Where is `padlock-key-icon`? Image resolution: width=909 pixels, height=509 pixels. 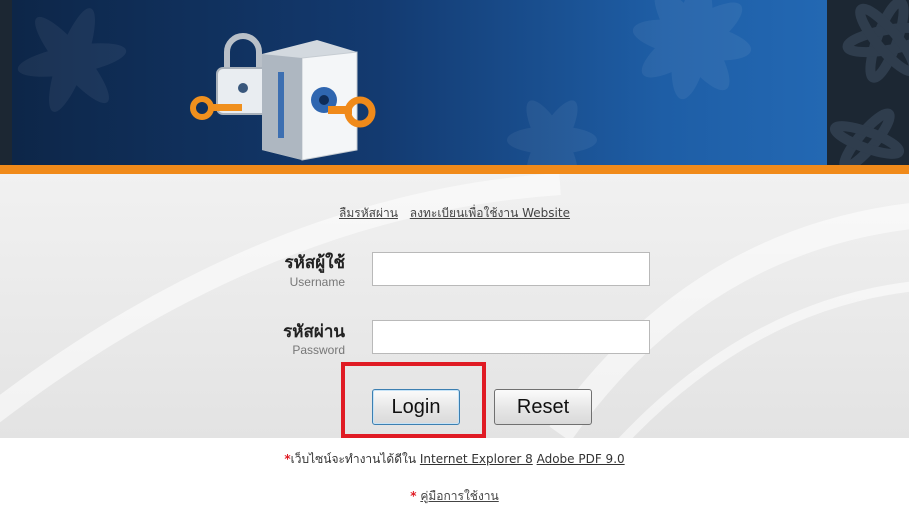 padlock-key-icon is located at coordinates (283, 97).